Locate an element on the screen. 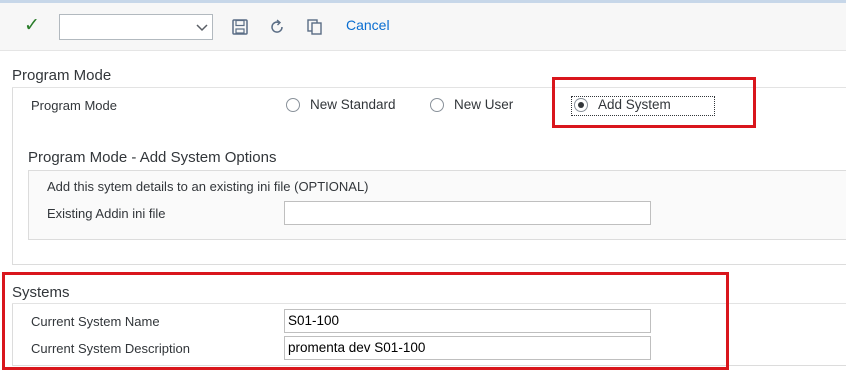 Image resolution: width=846 pixels, height=391 pixels. save-icon is located at coordinates (240, 27).